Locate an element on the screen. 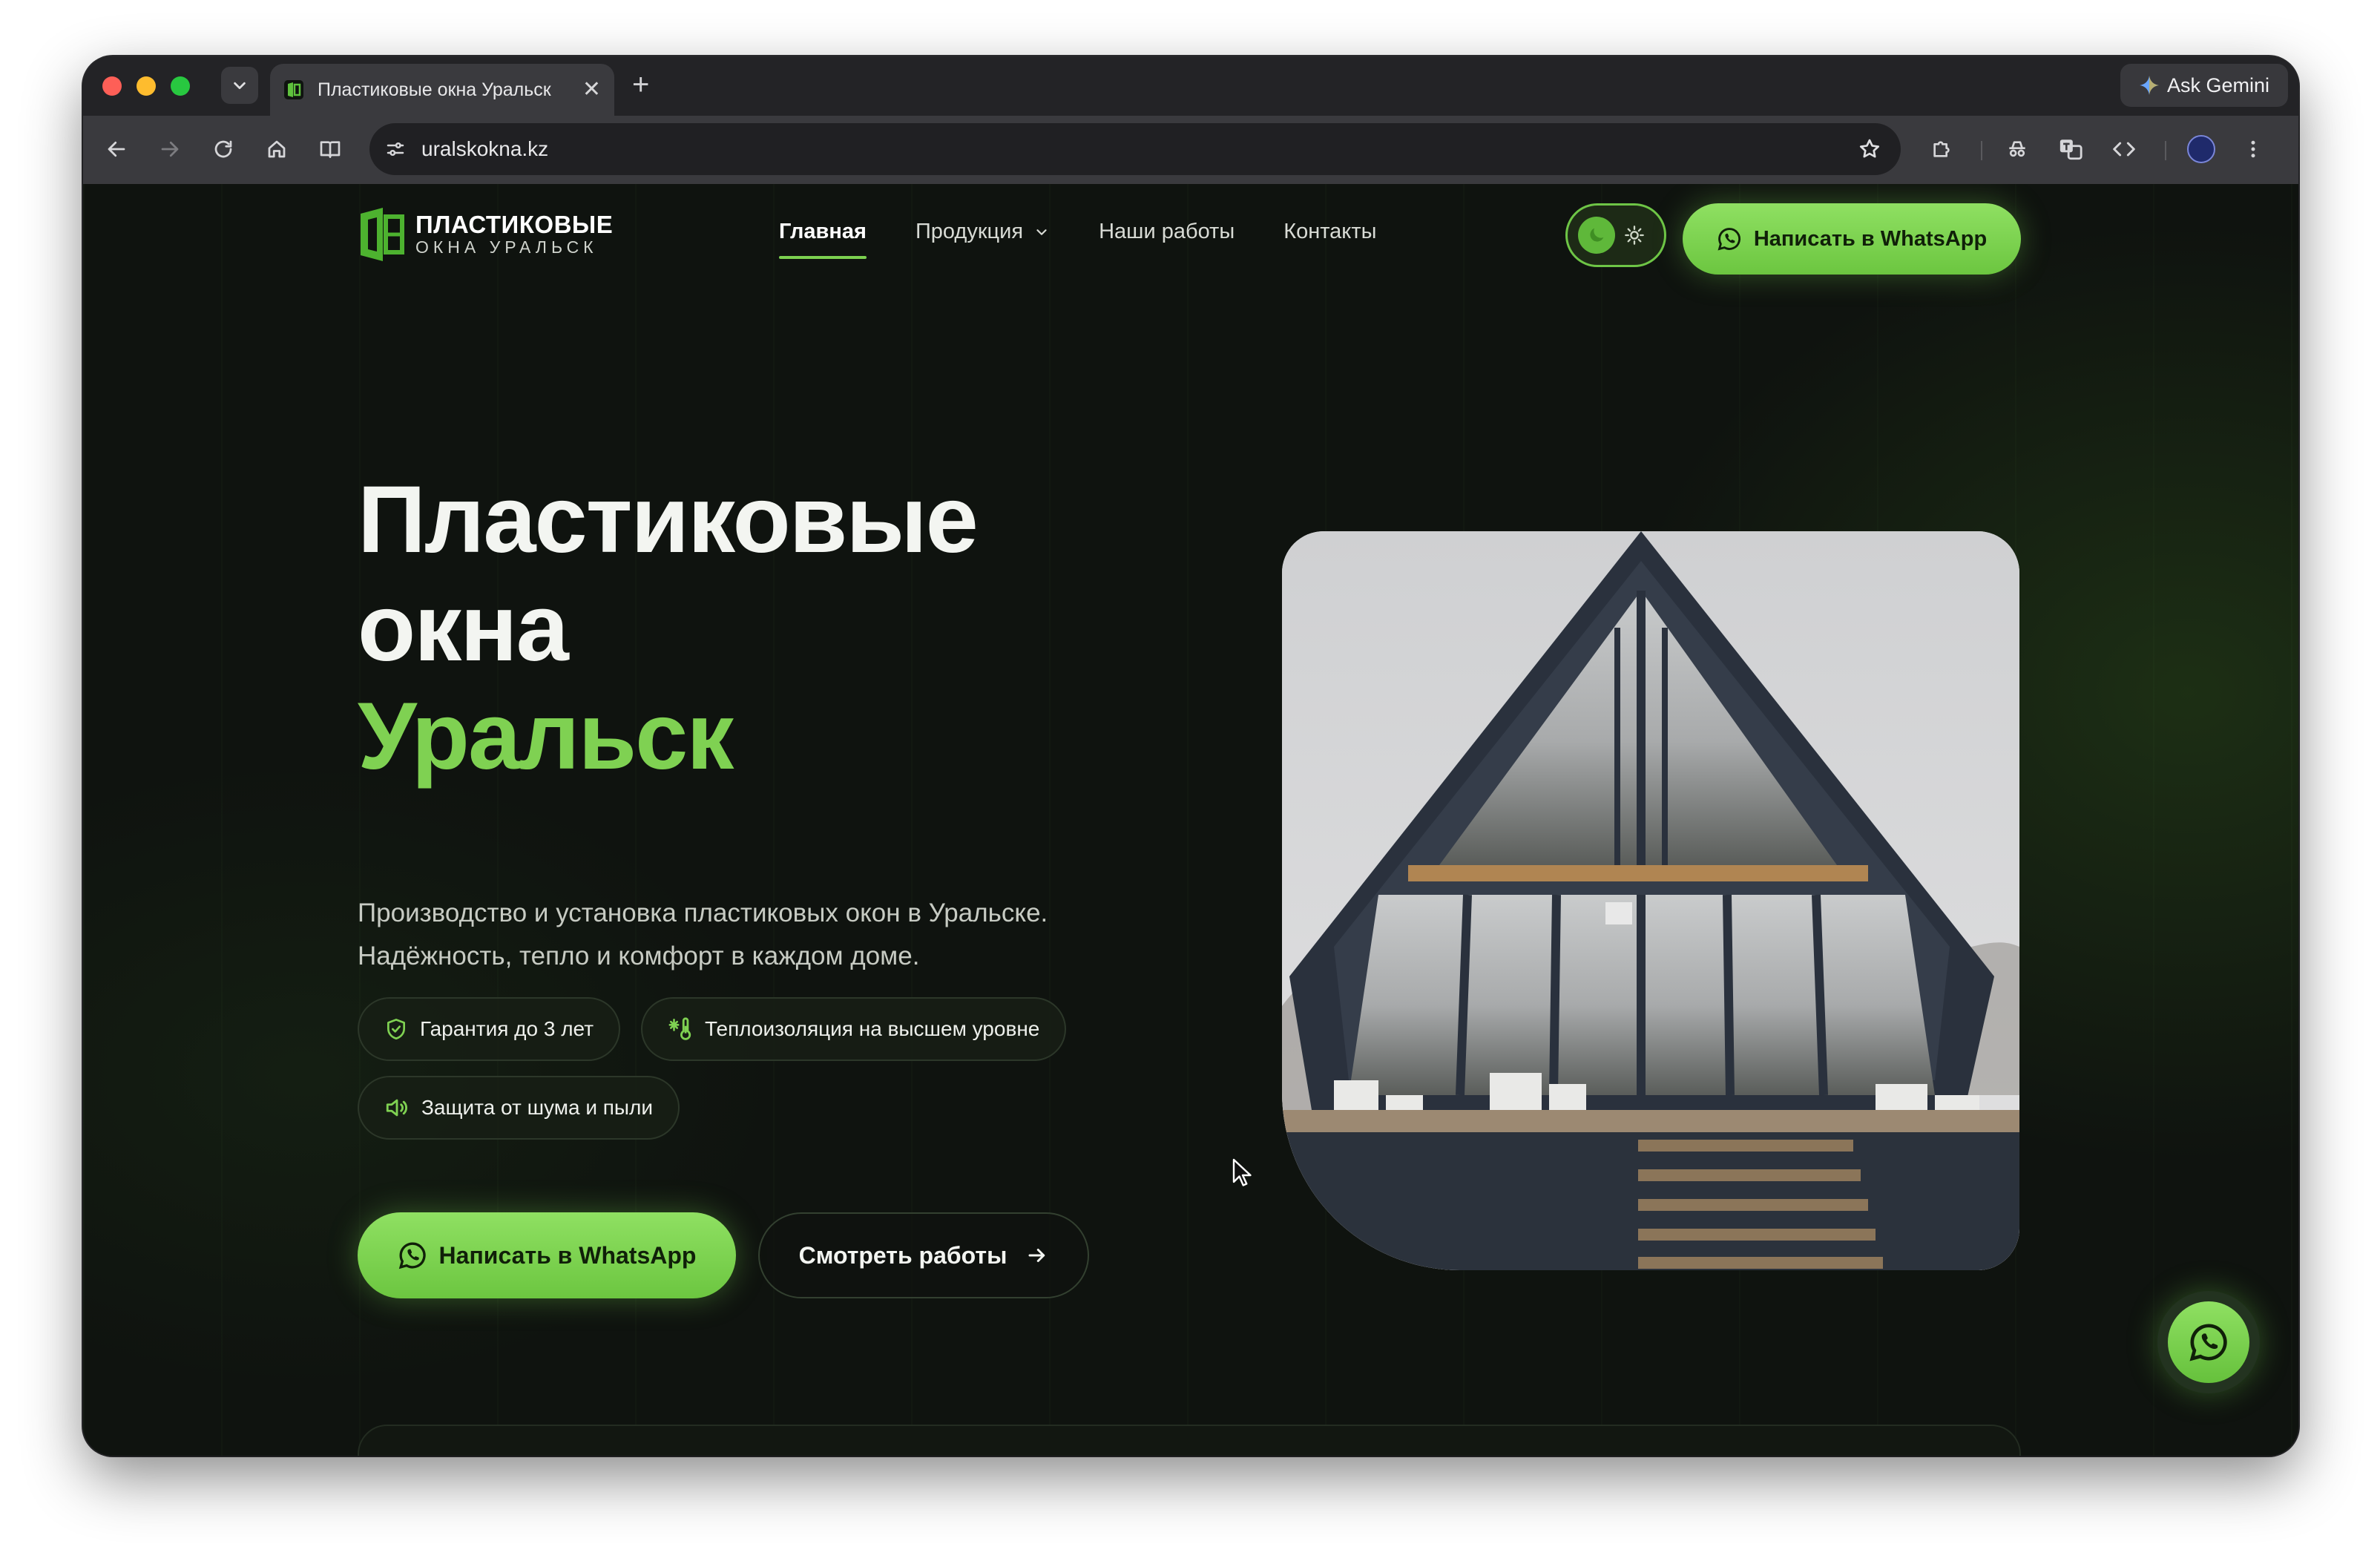 The height and width of the screenshot is (1567, 2380). book-open-icon is located at coordinates (331, 149).